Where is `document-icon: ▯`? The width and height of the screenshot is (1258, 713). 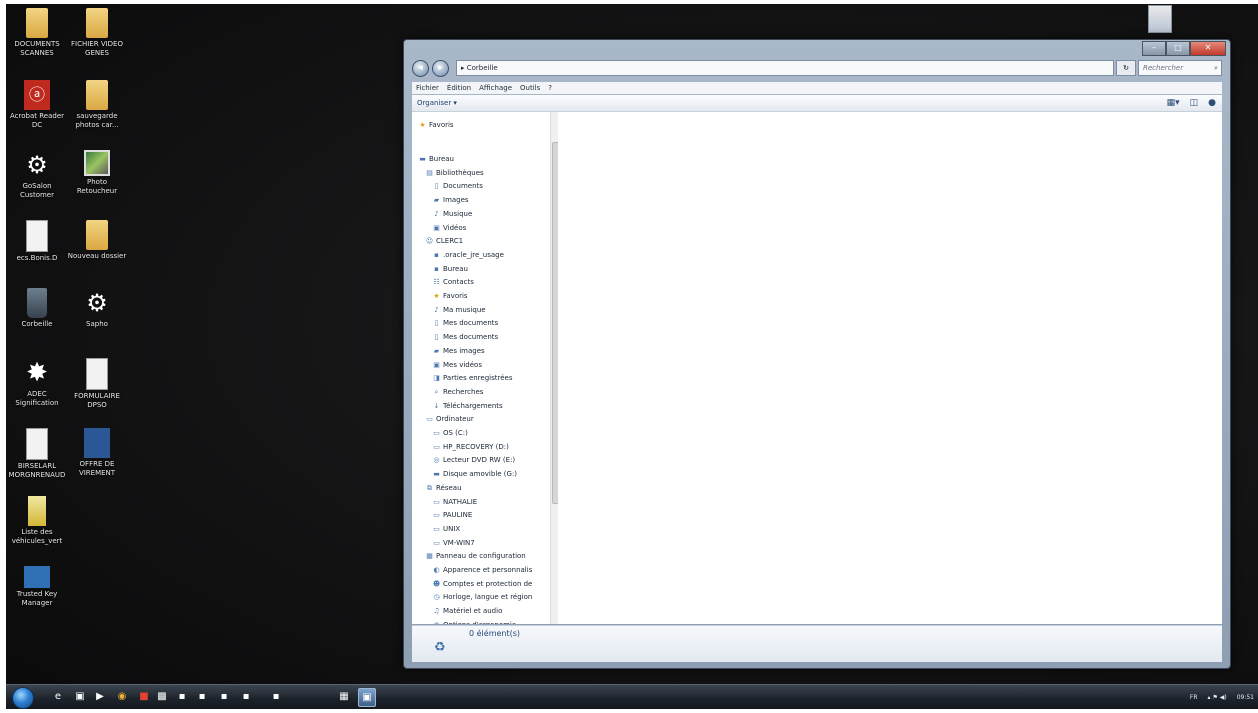
document-icon: ▯ is located at coordinates (436, 337).